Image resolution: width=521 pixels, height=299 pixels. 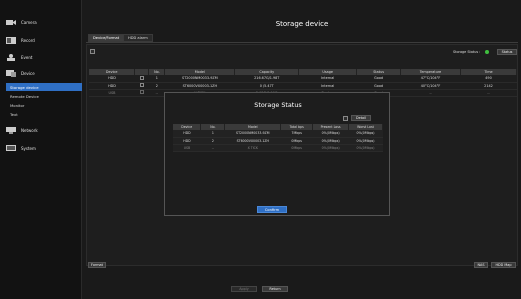 I want to click on nas-button-label: NAS, so click(x=481, y=265).